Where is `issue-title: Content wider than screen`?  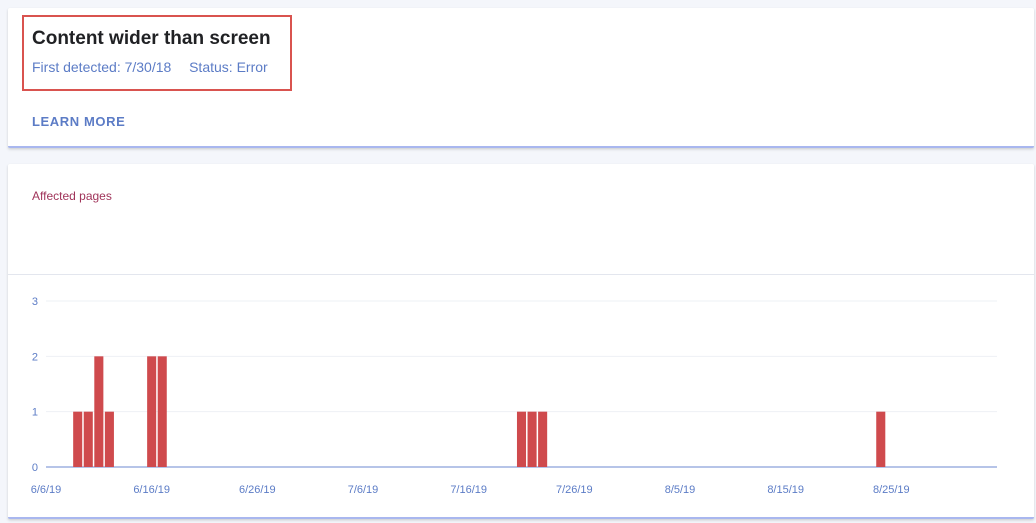
issue-title: Content wider than screen is located at coordinates (151, 38).